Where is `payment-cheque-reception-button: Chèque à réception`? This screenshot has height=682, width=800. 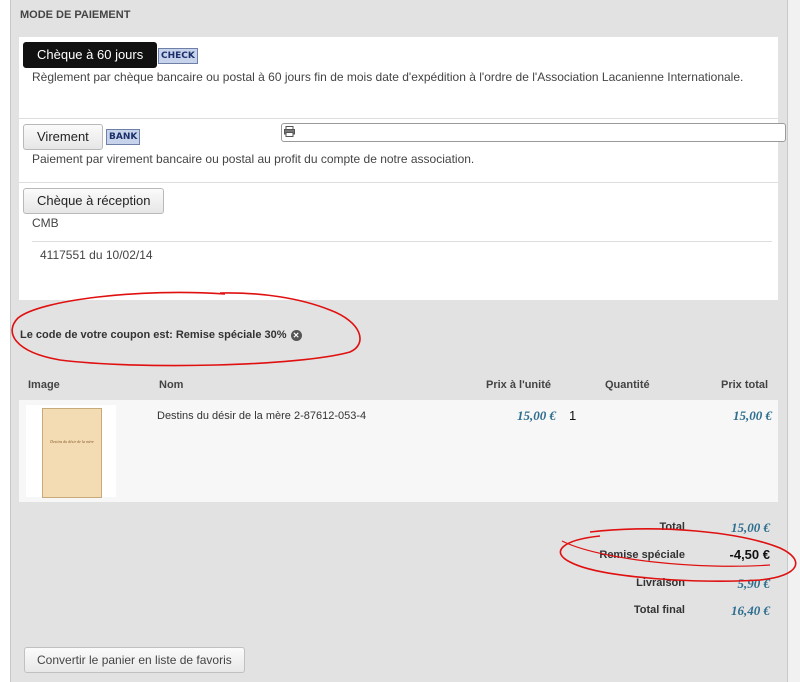 payment-cheque-reception-button: Chèque à réception is located at coordinates (94, 201).